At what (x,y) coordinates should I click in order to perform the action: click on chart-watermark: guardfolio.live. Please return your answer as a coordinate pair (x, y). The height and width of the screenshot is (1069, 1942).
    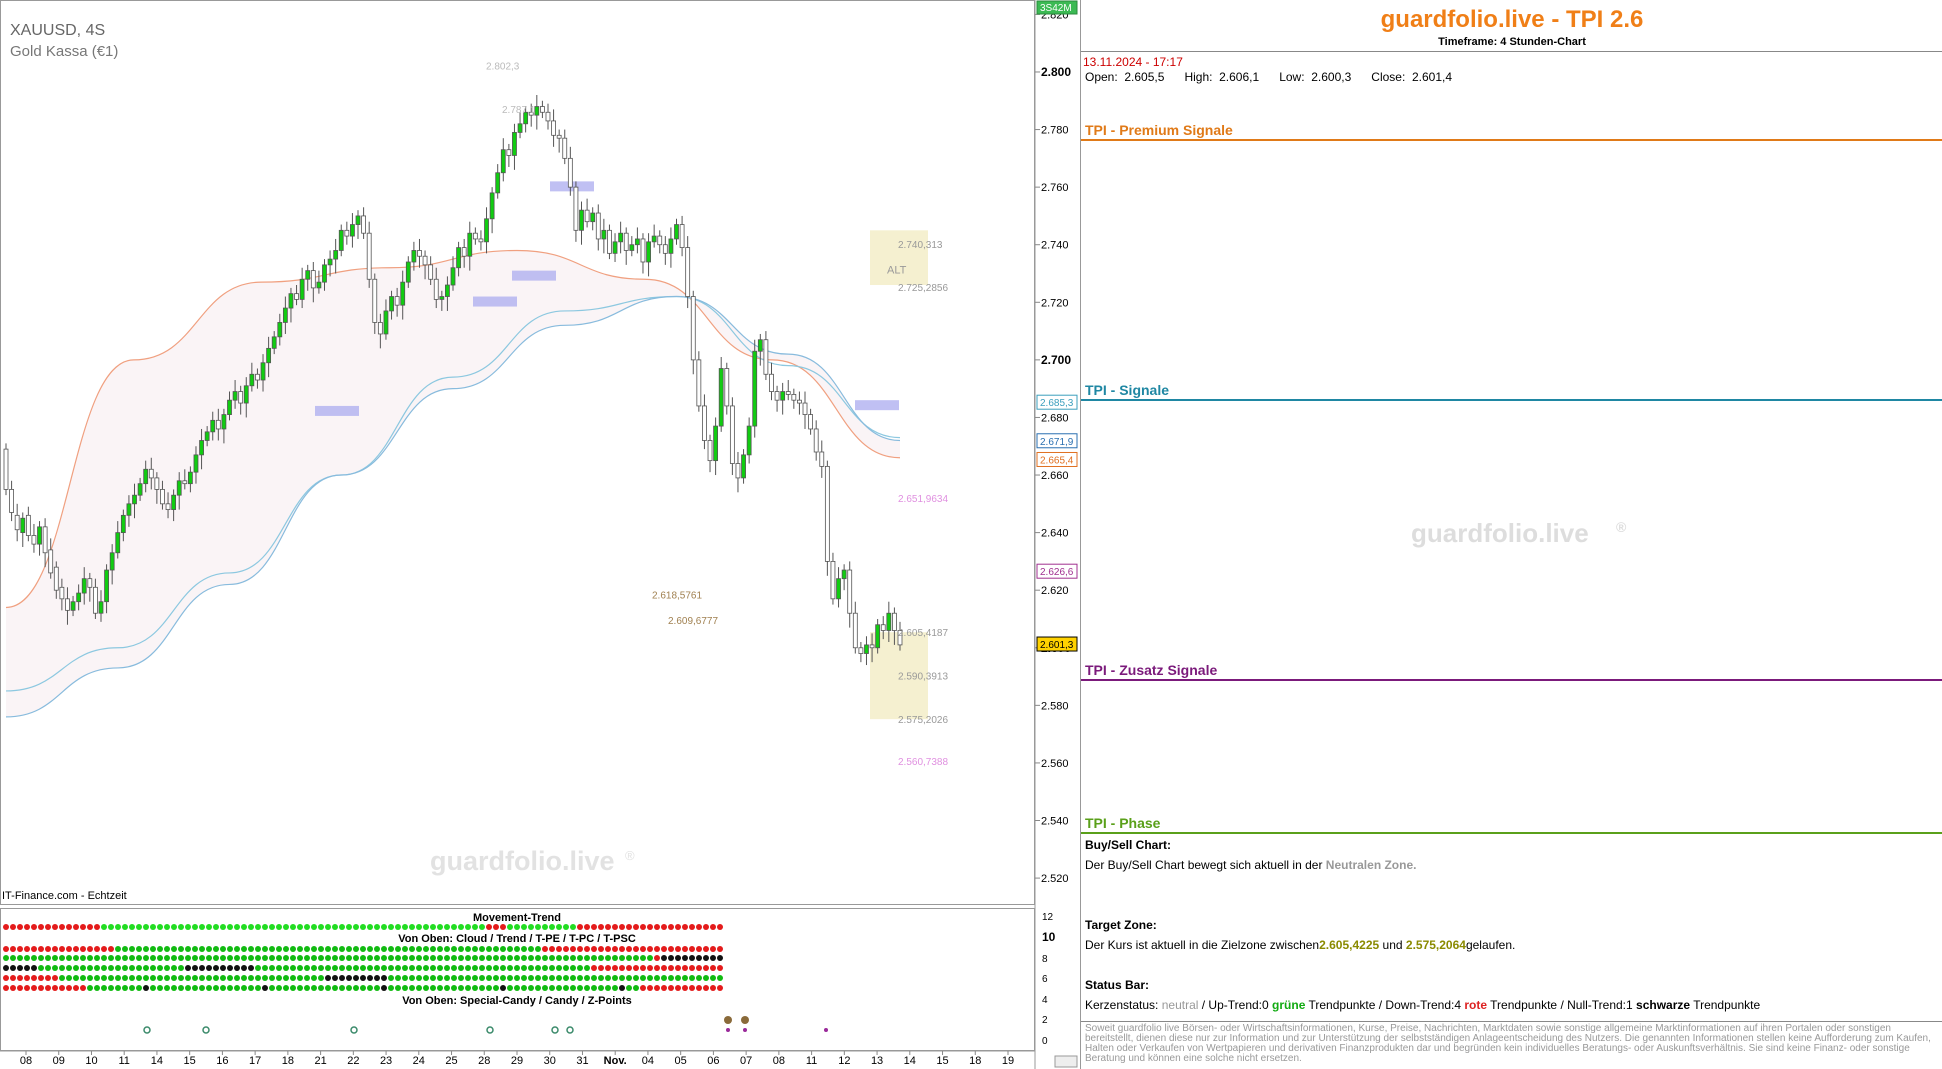
    Looking at the image, I should click on (522, 861).